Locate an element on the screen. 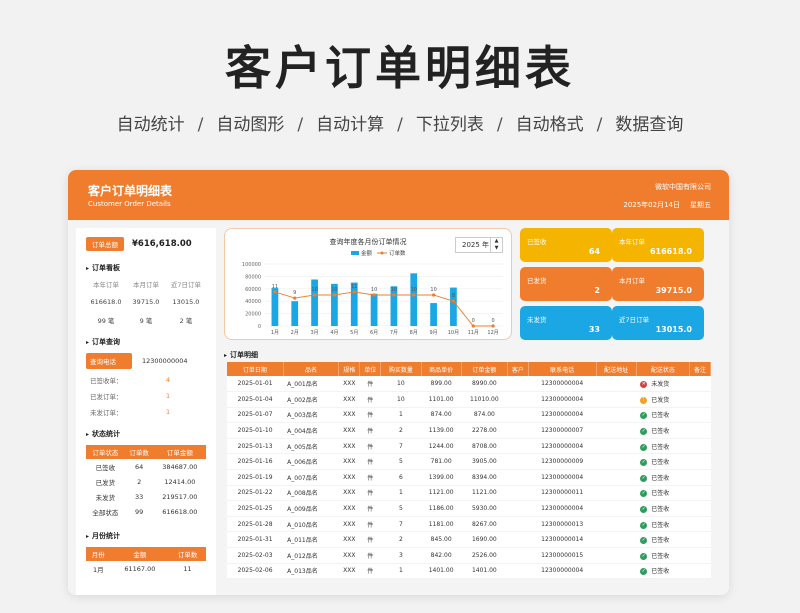 Image resolution: width=800 pixels, height=613 pixels. order-cell-订单金额: 11010.00 is located at coordinates (484, 399).